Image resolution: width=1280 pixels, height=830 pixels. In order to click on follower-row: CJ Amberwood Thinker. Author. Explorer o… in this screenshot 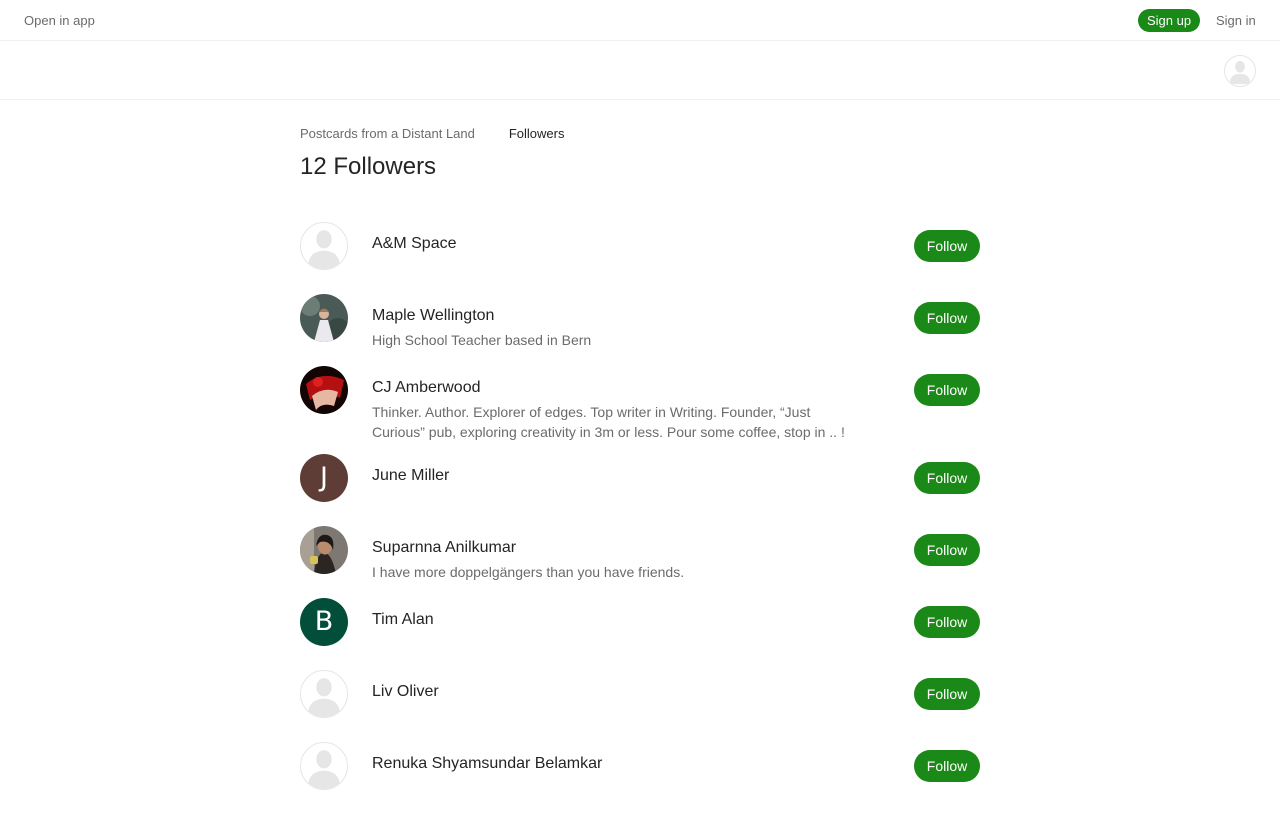, I will do `click(640, 403)`.